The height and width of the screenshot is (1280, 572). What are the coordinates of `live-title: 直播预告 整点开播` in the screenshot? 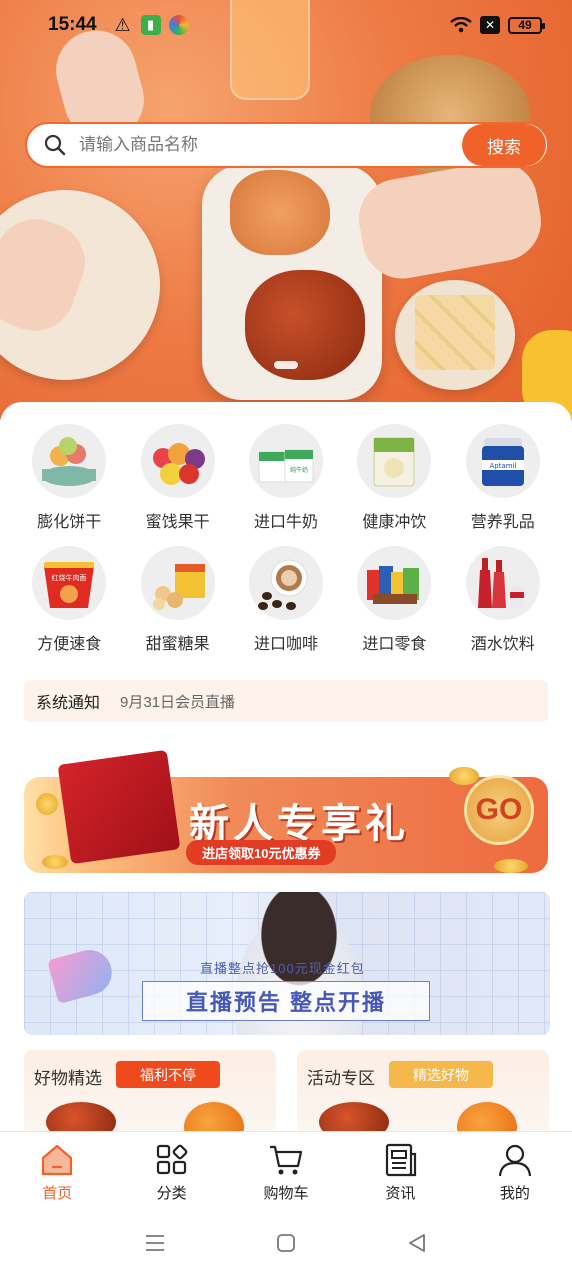 It's located at (286, 1001).